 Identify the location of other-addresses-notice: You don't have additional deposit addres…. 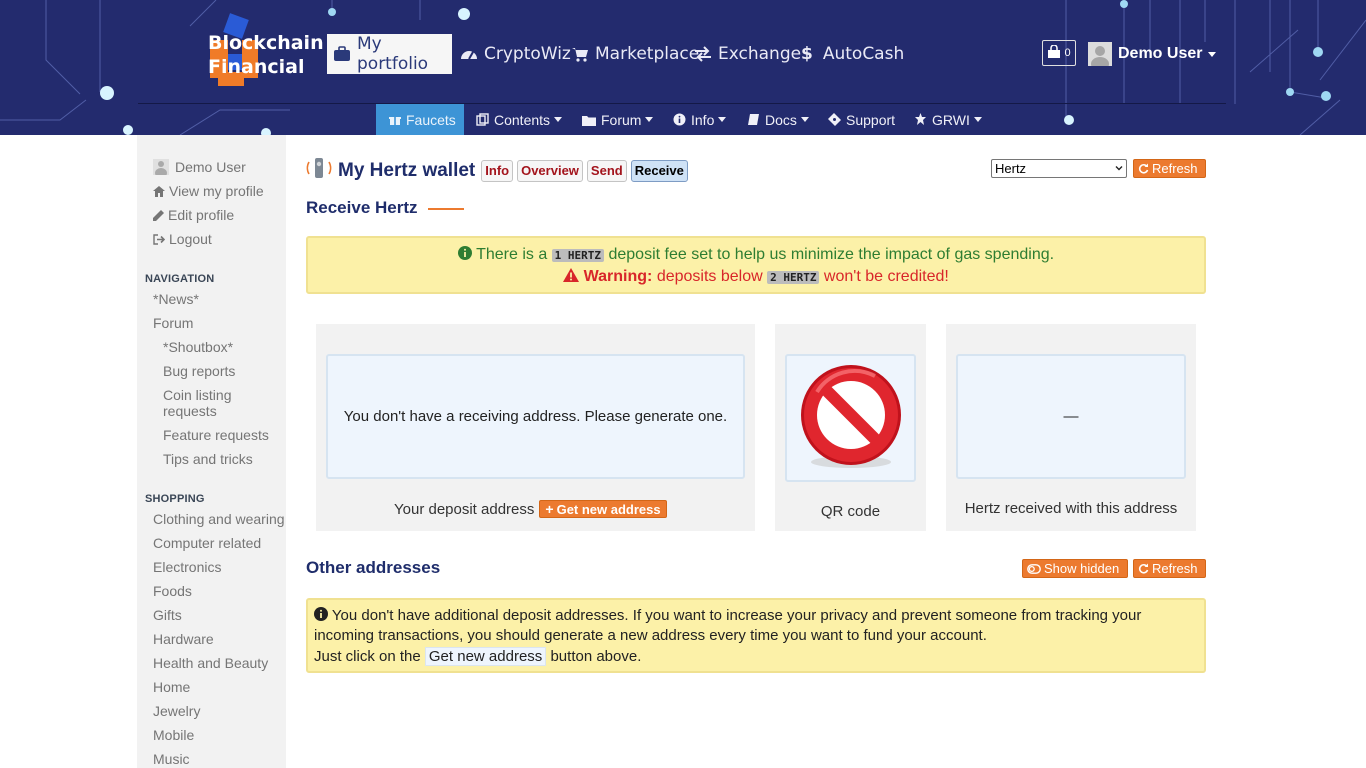
(756, 635).